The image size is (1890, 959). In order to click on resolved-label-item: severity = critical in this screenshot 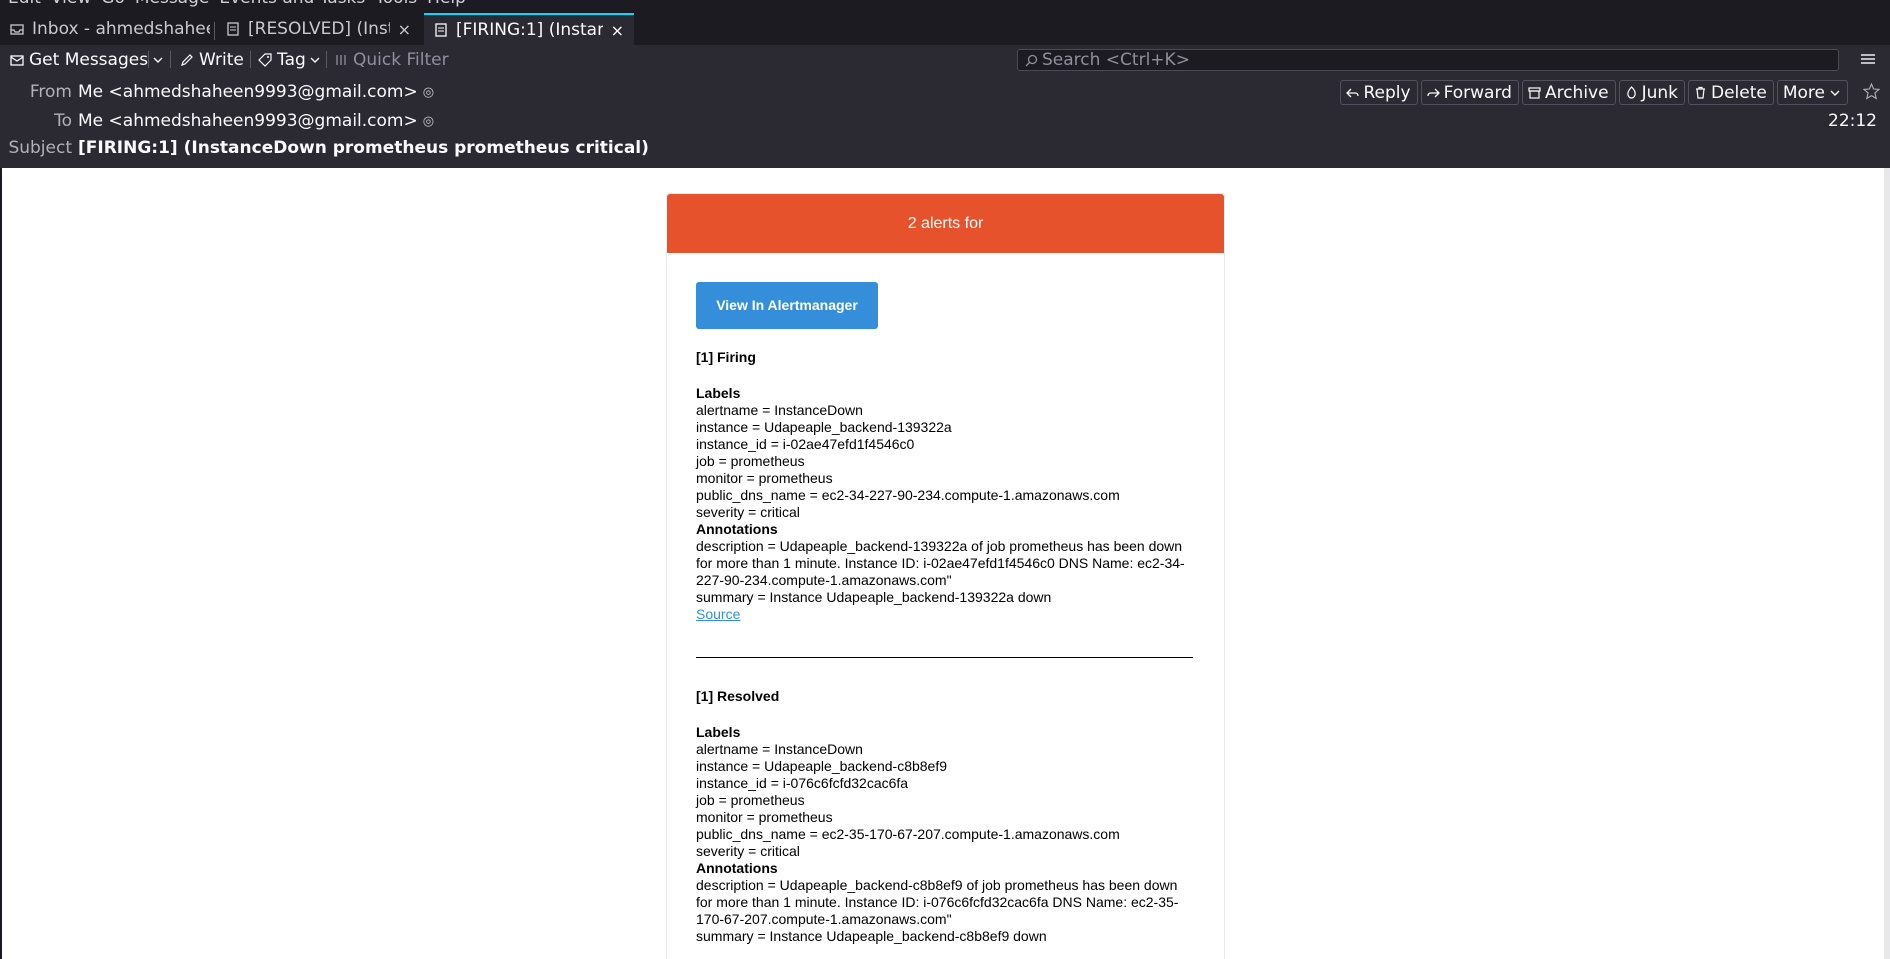, I will do `click(748, 851)`.